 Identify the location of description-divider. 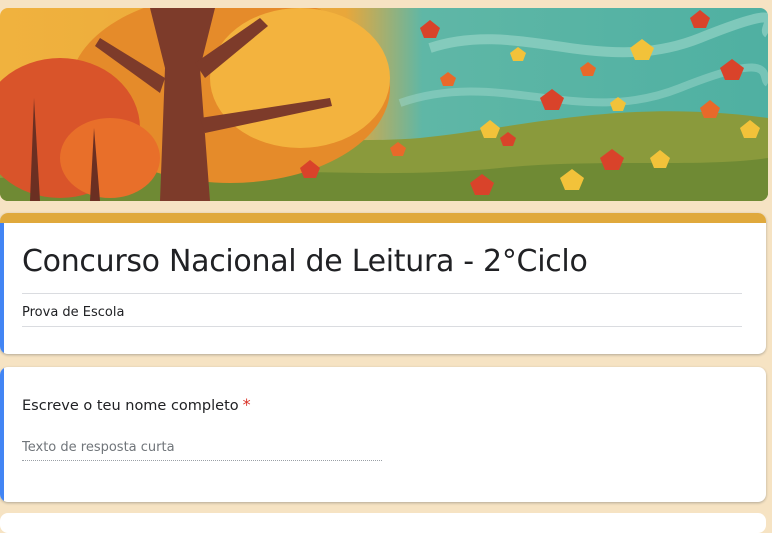
(382, 326).